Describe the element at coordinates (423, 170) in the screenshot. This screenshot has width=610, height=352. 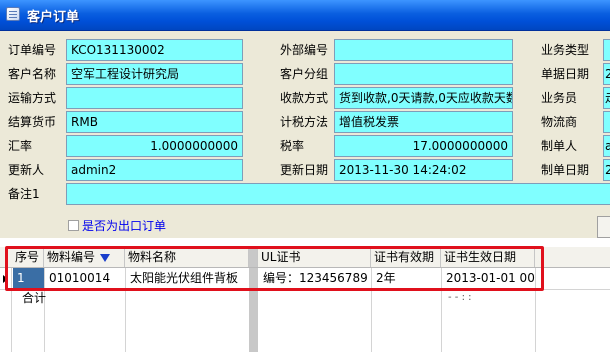
I see `update-date-field: 2013-11-30 14:24:02` at that location.